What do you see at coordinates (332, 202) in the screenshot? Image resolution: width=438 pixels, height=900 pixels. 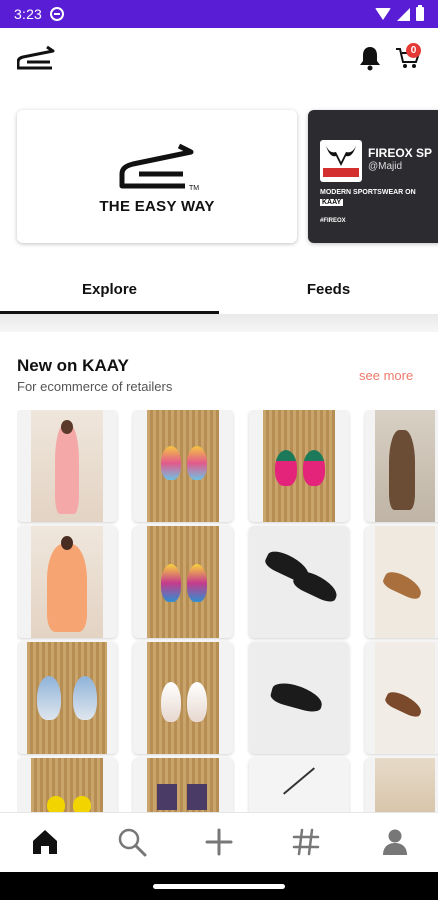 I see `banner-kaay-tag: KAAY` at bounding box center [332, 202].